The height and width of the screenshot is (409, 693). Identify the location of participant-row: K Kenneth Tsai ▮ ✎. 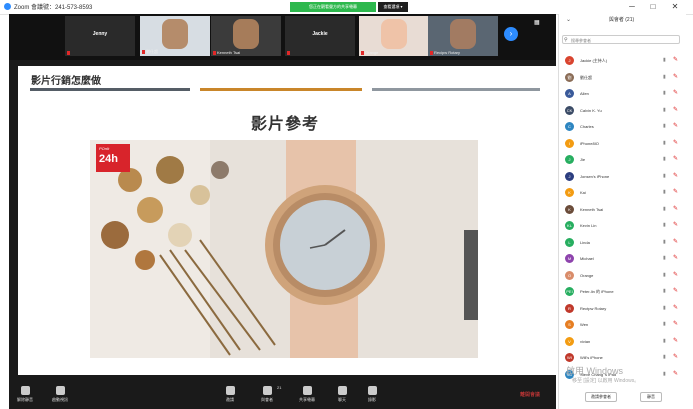
(623, 210).